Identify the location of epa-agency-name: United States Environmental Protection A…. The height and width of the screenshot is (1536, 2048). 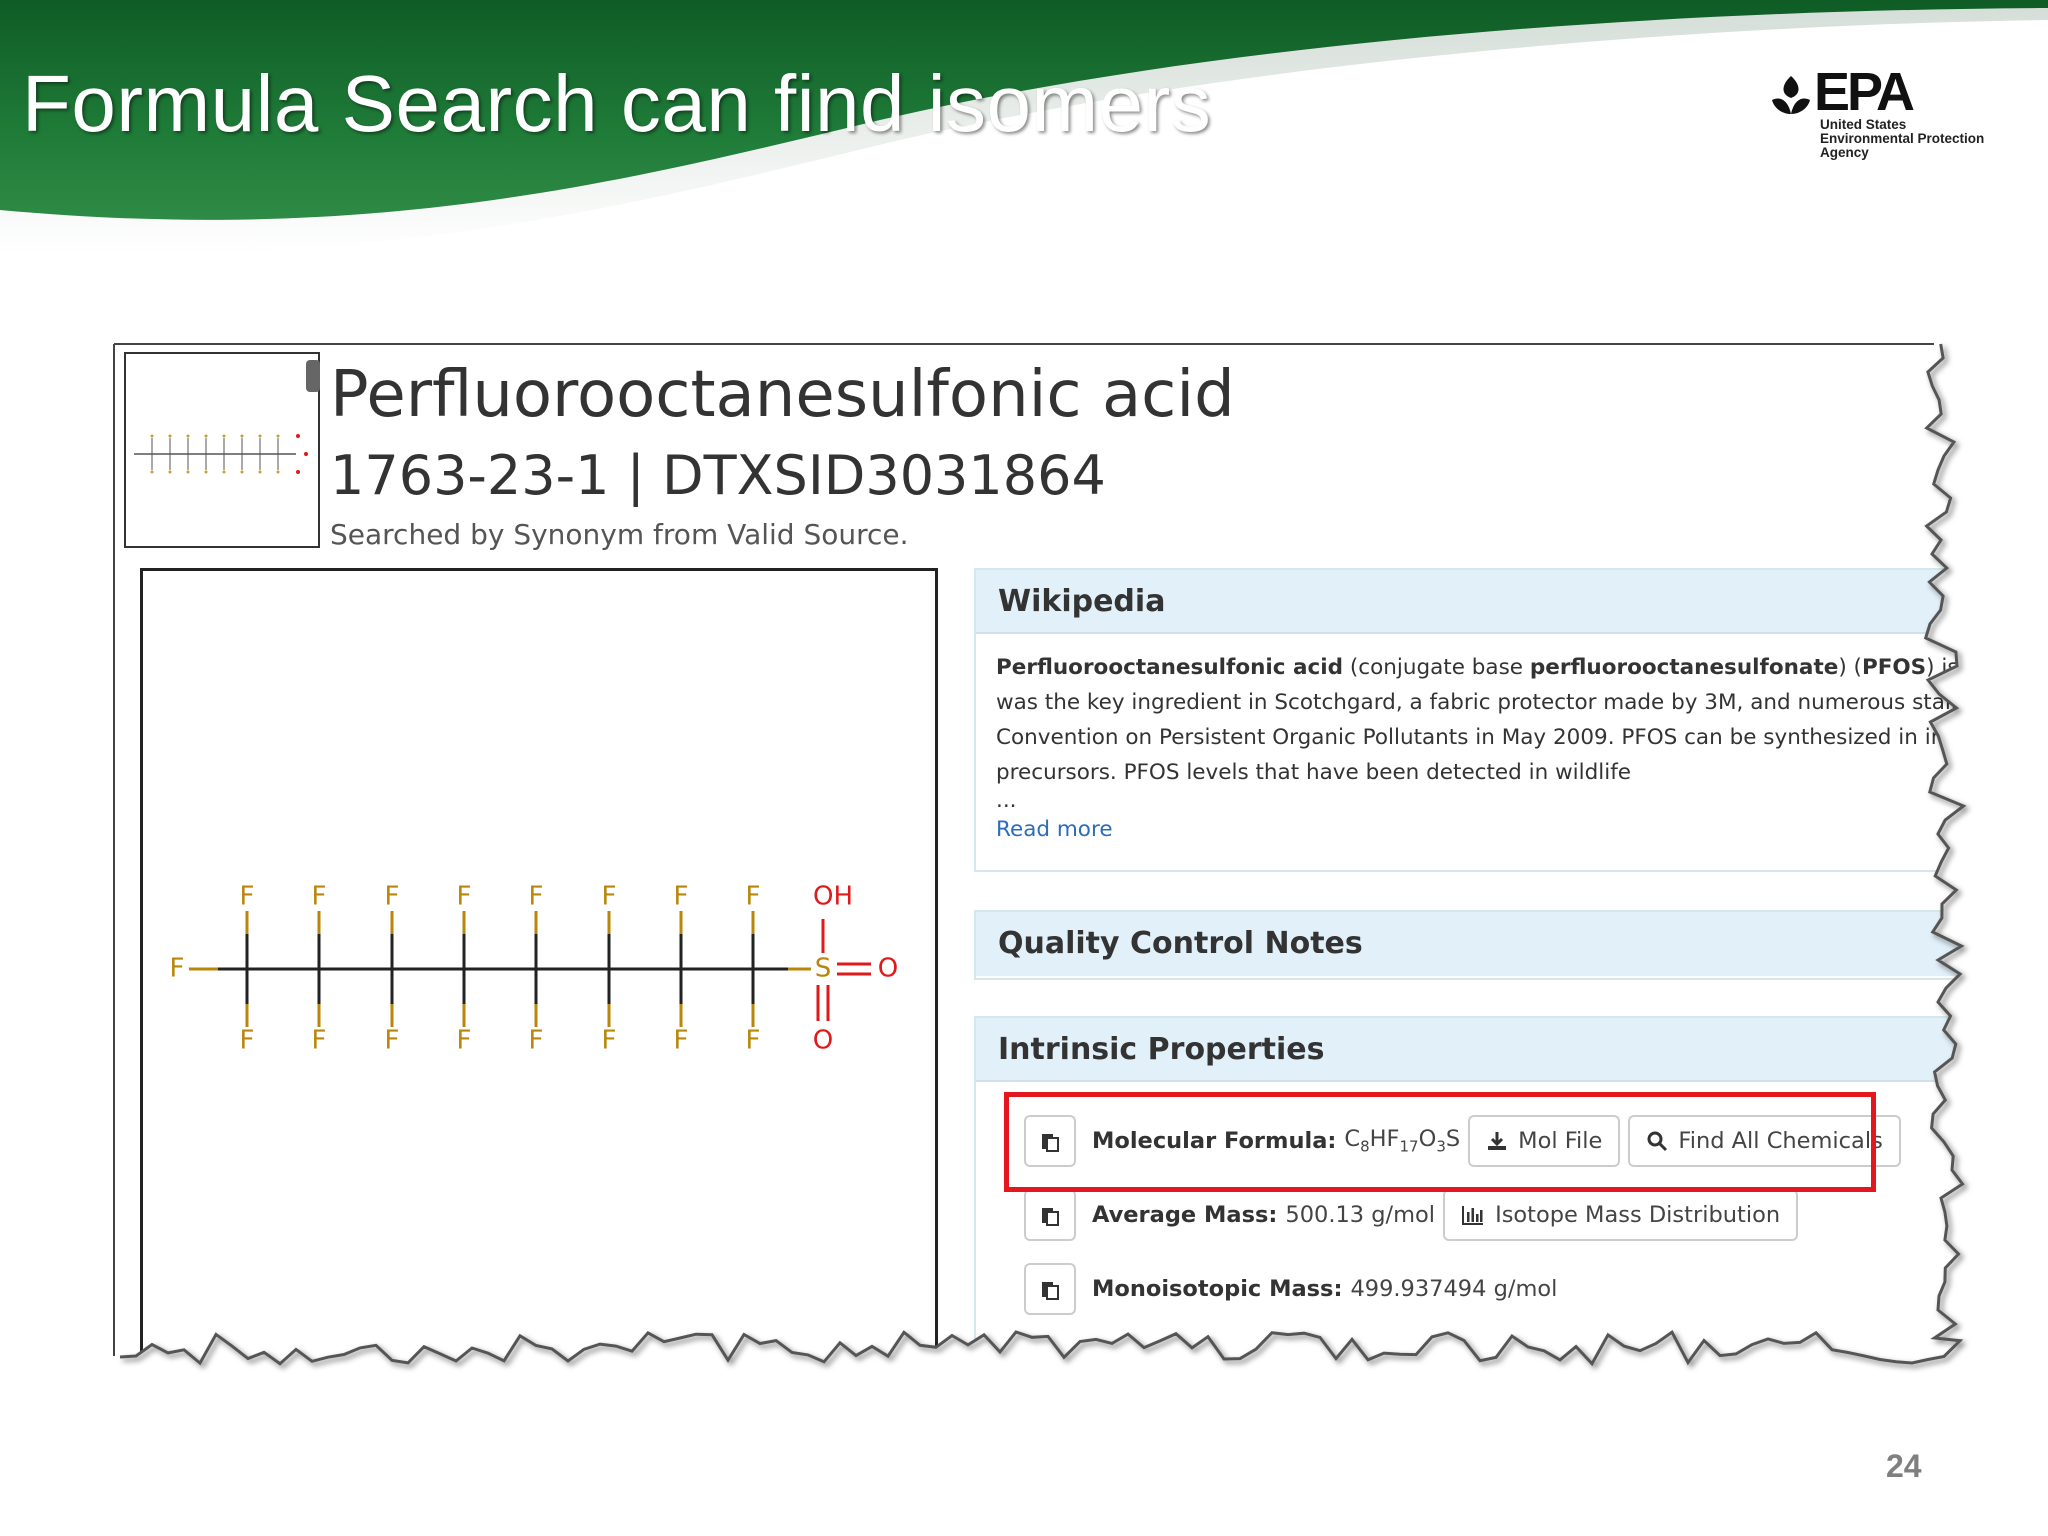
(1902, 139).